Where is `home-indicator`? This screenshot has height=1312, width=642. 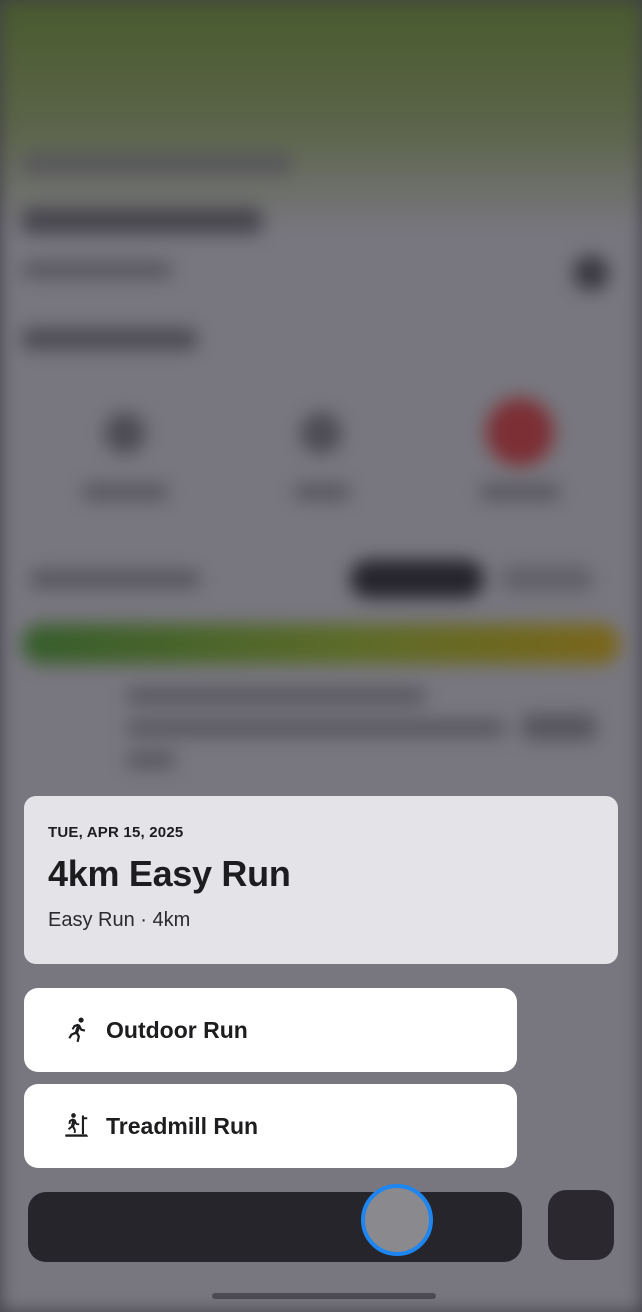
home-indicator is located at coordinates (324, 1296).